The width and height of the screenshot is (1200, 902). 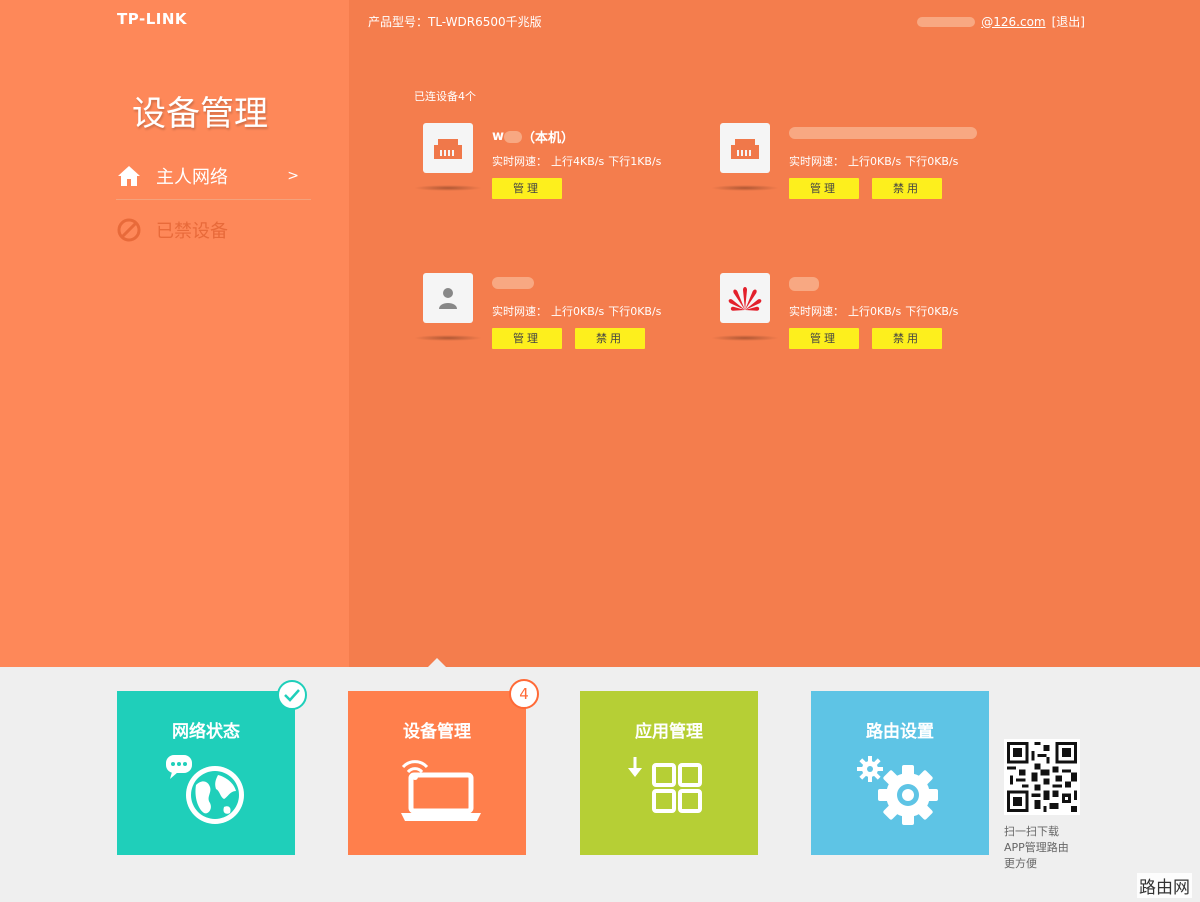 I want to click on logout-link: [退出], so click(x=1068, y=21).